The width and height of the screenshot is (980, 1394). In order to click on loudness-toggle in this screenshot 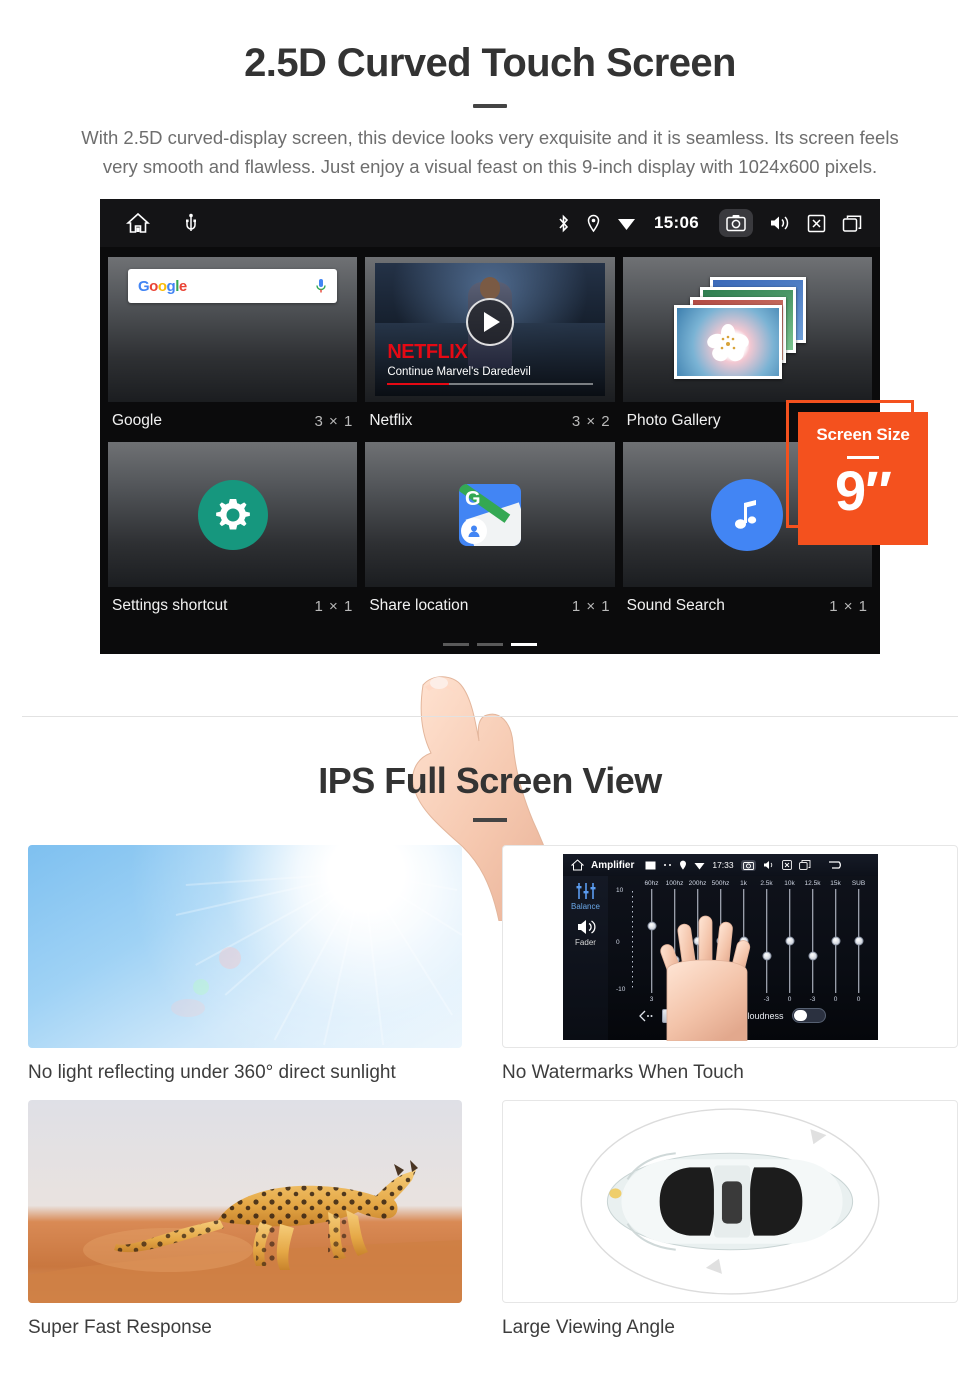, I will do `click(808, 1015)`.